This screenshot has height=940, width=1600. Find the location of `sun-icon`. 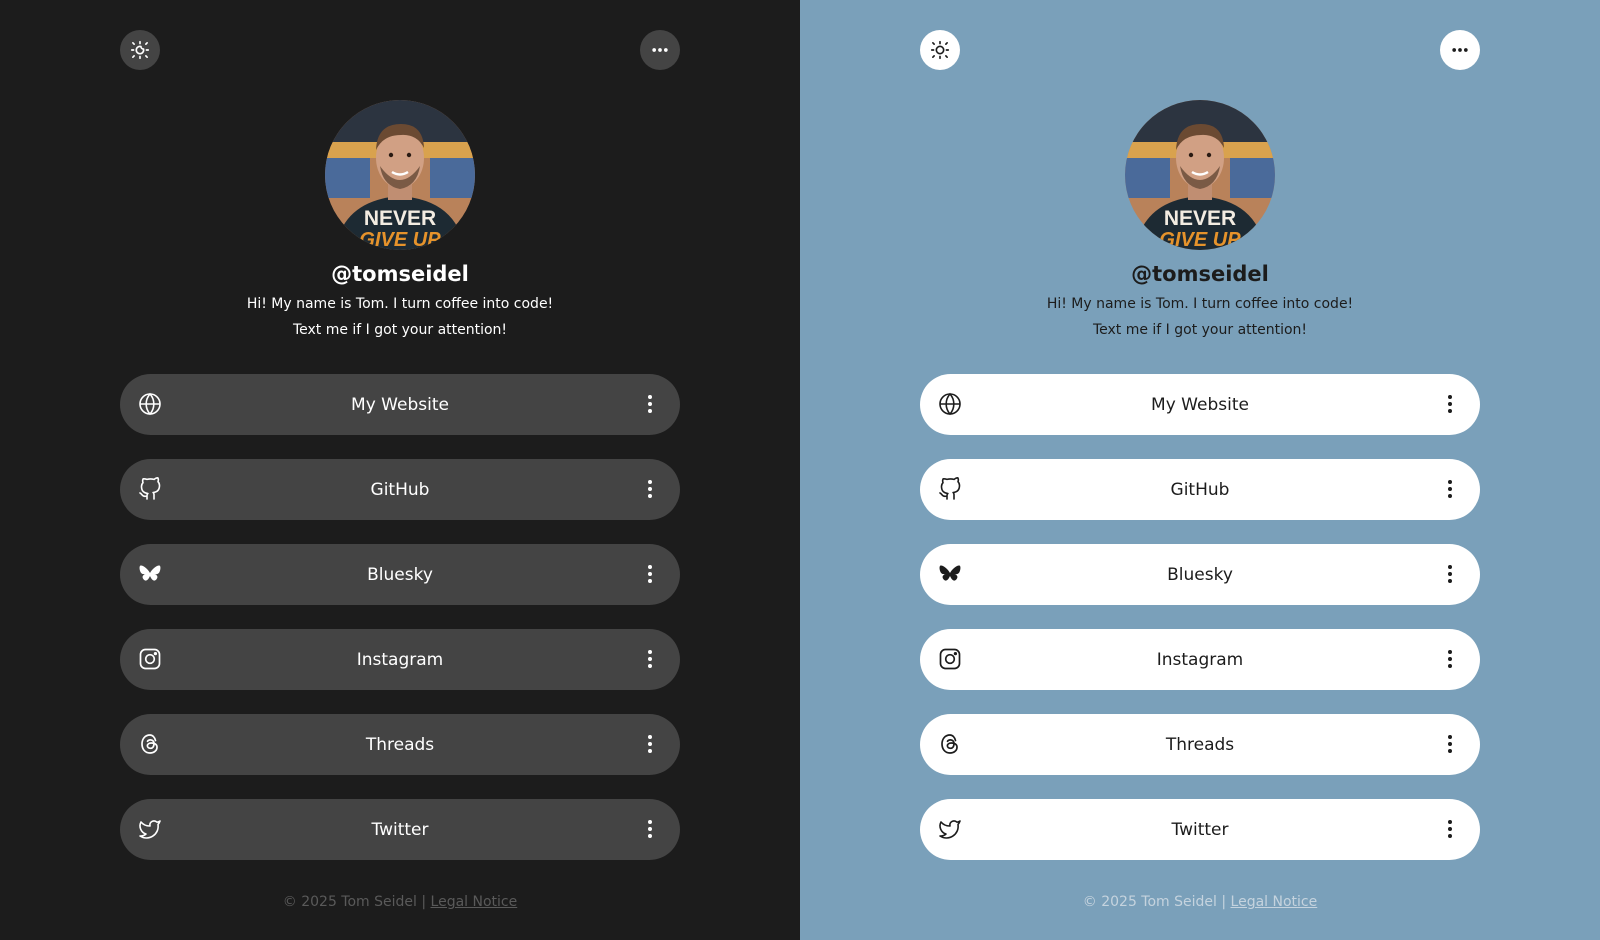

sun-icon is located at coordinates (940, 50).